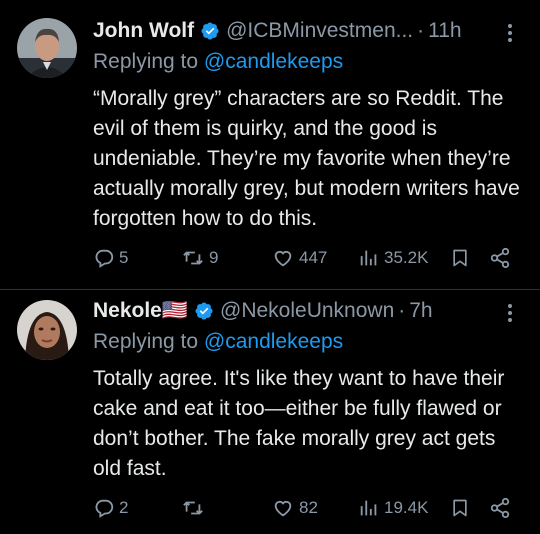 The image size is (540, 534). What do you see at coordinates (307, 311) in the screenshot?
I see `author-handle: @NekoleUnknown` at bounding box center [307, 311].